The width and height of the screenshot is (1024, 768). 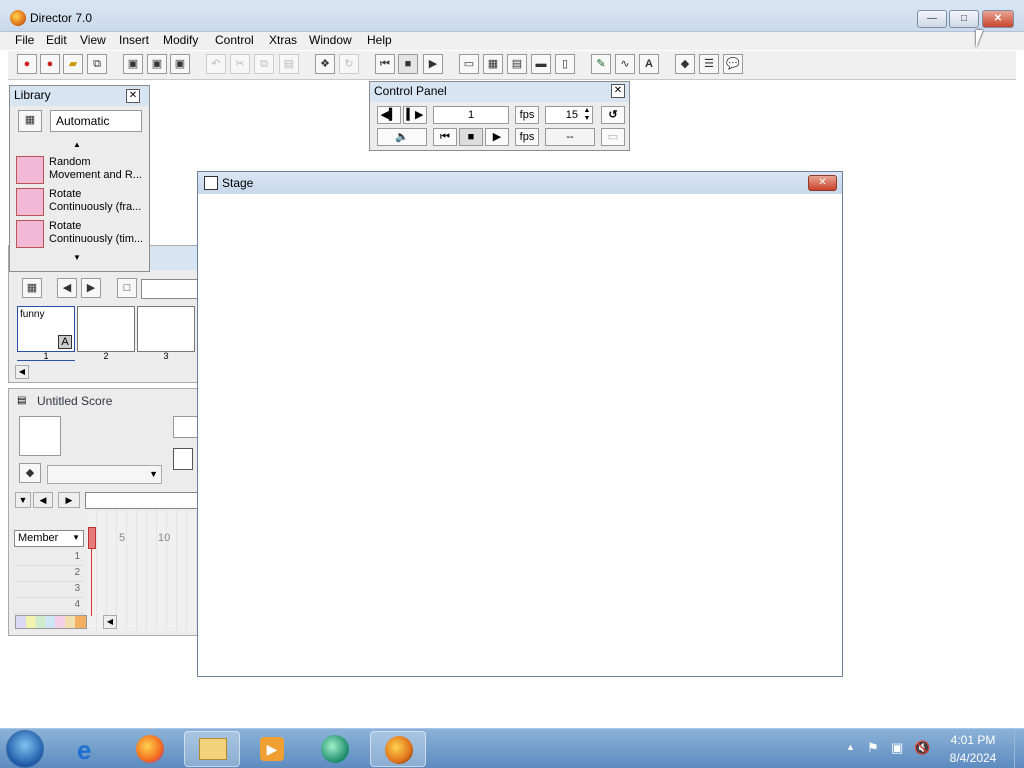 I want to click on menu-window: Window, so click(x=330, y=41).